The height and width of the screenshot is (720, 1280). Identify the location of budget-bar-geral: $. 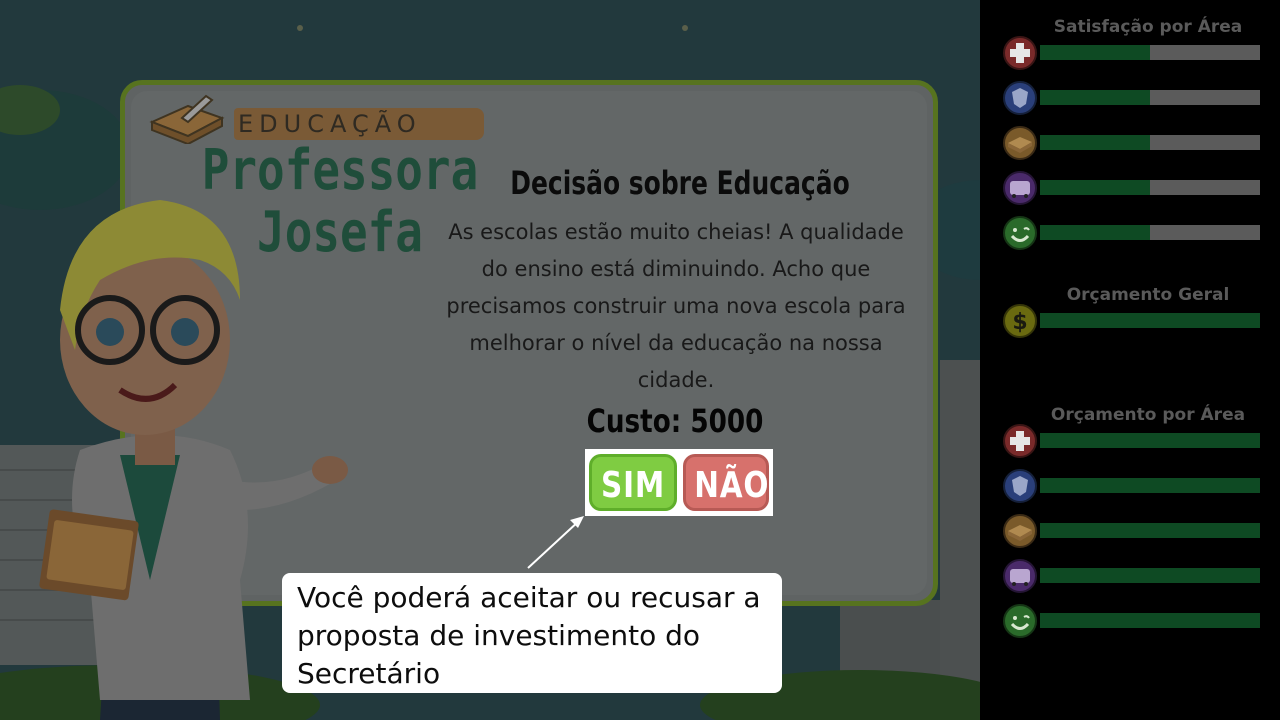
(1132, 321).